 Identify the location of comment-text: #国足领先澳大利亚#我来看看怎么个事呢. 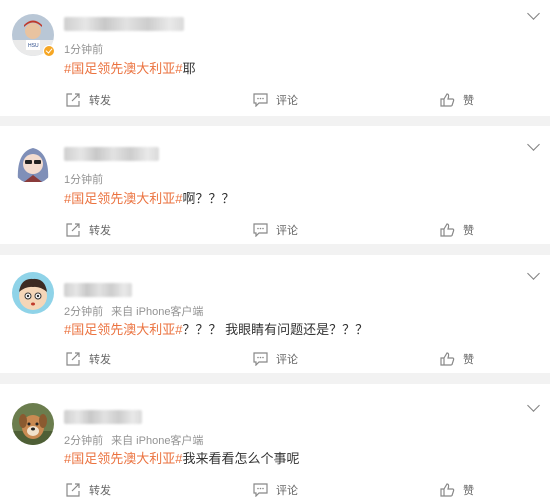
(181, 457).